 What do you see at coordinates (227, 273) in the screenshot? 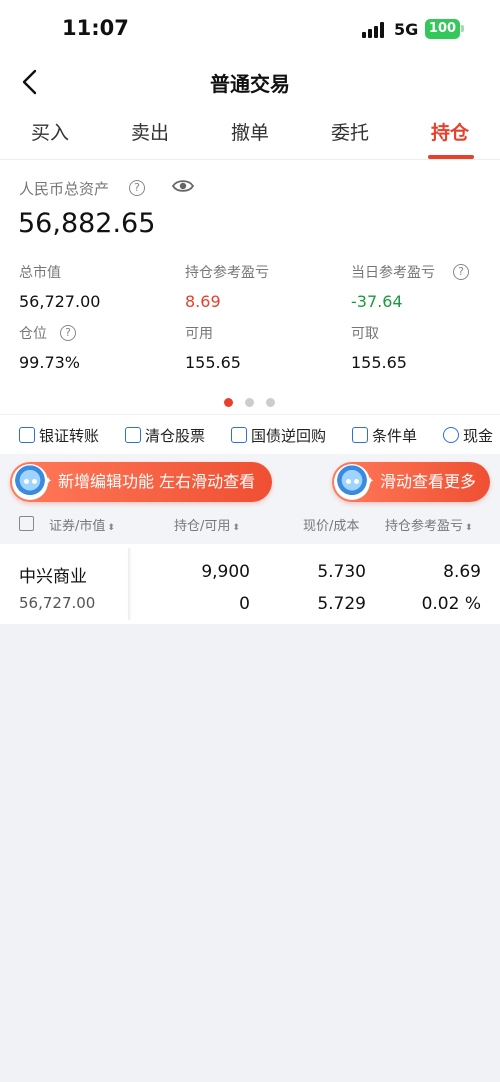
I see `position-pnl-label: 持仓参考盈亏` at bounding box center [227, 273].